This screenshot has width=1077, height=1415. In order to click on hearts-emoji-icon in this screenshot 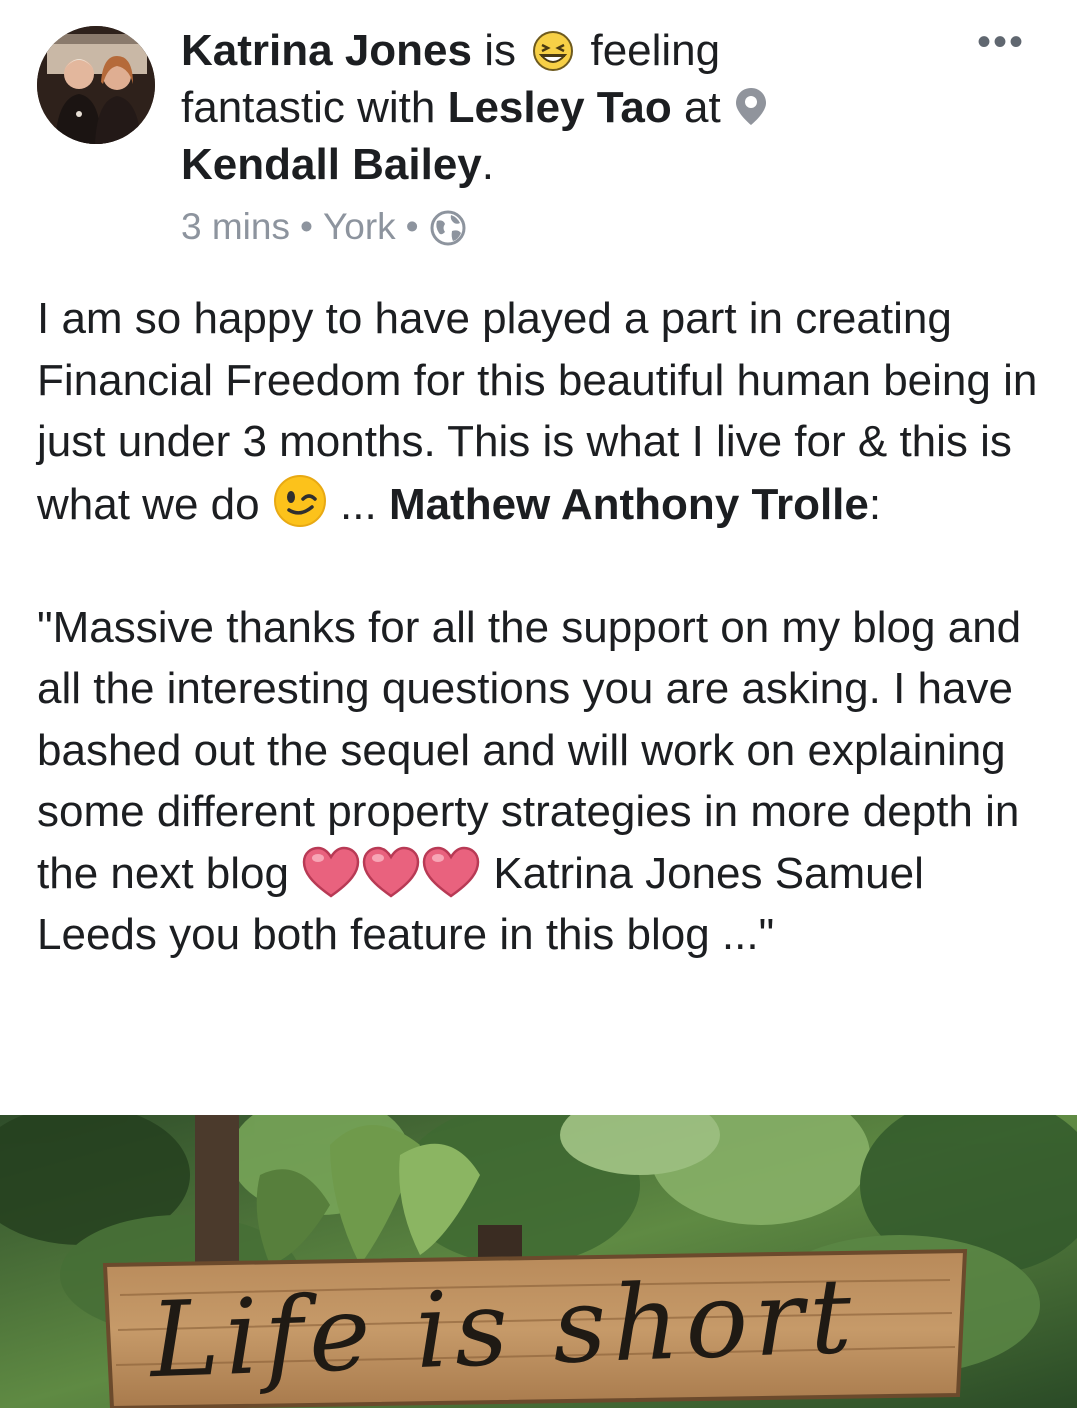, I will do `click(391, 873)`.